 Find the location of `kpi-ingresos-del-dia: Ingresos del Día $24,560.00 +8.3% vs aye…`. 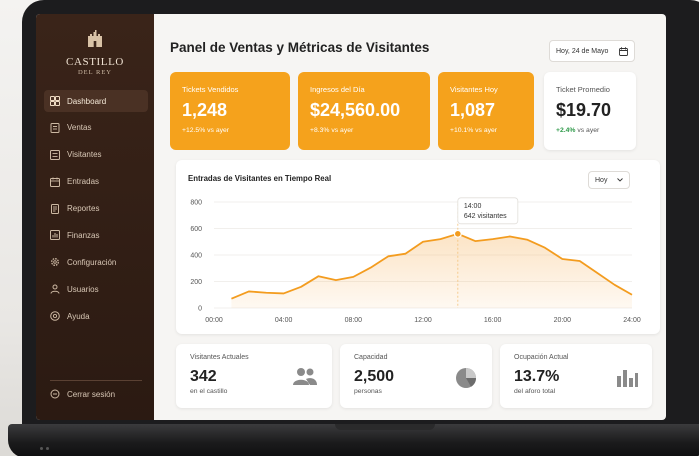

kpi-ingresos-del-dia: Ingresos del Día $24,560.00 +8.3% vs aye… is located at coordinates (364, 111).